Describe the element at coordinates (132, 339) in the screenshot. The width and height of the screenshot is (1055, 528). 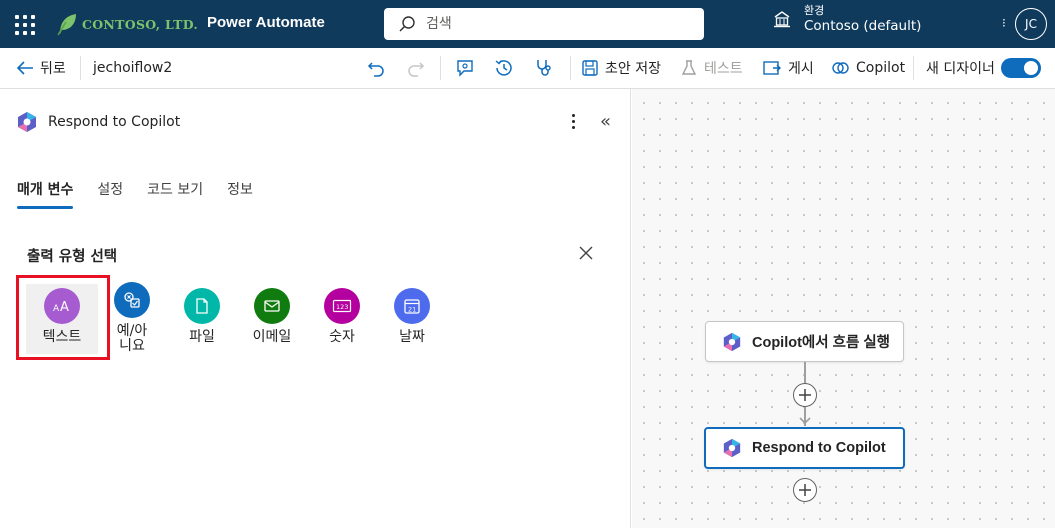
I see `output-type-label: 예/아니요` at that location.